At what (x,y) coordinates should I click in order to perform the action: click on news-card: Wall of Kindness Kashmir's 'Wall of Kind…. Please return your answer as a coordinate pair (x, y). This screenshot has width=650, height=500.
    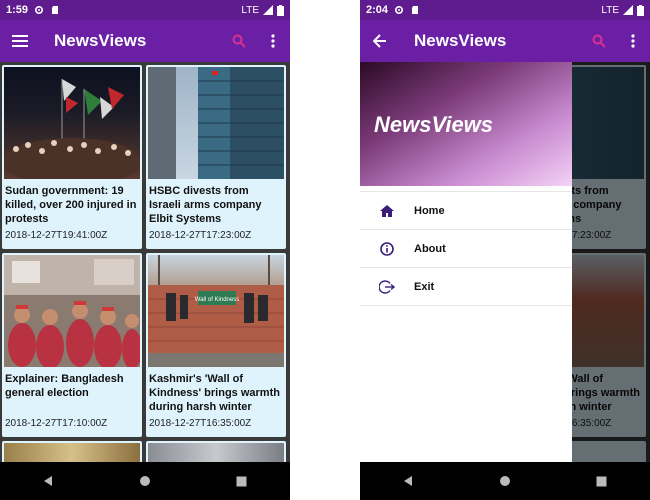
    Looking at the image, I should click on (216, 345).